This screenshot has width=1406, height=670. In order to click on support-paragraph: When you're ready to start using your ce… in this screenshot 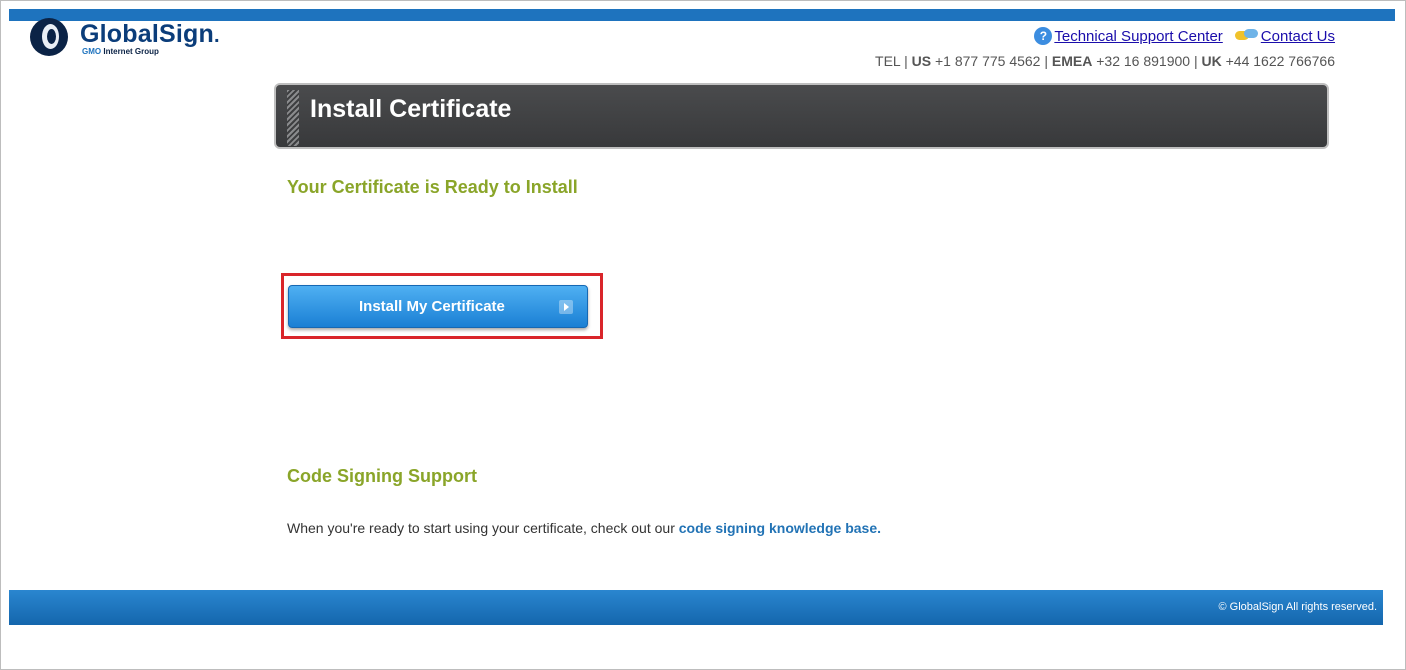, I will do `click(584, 528)`.